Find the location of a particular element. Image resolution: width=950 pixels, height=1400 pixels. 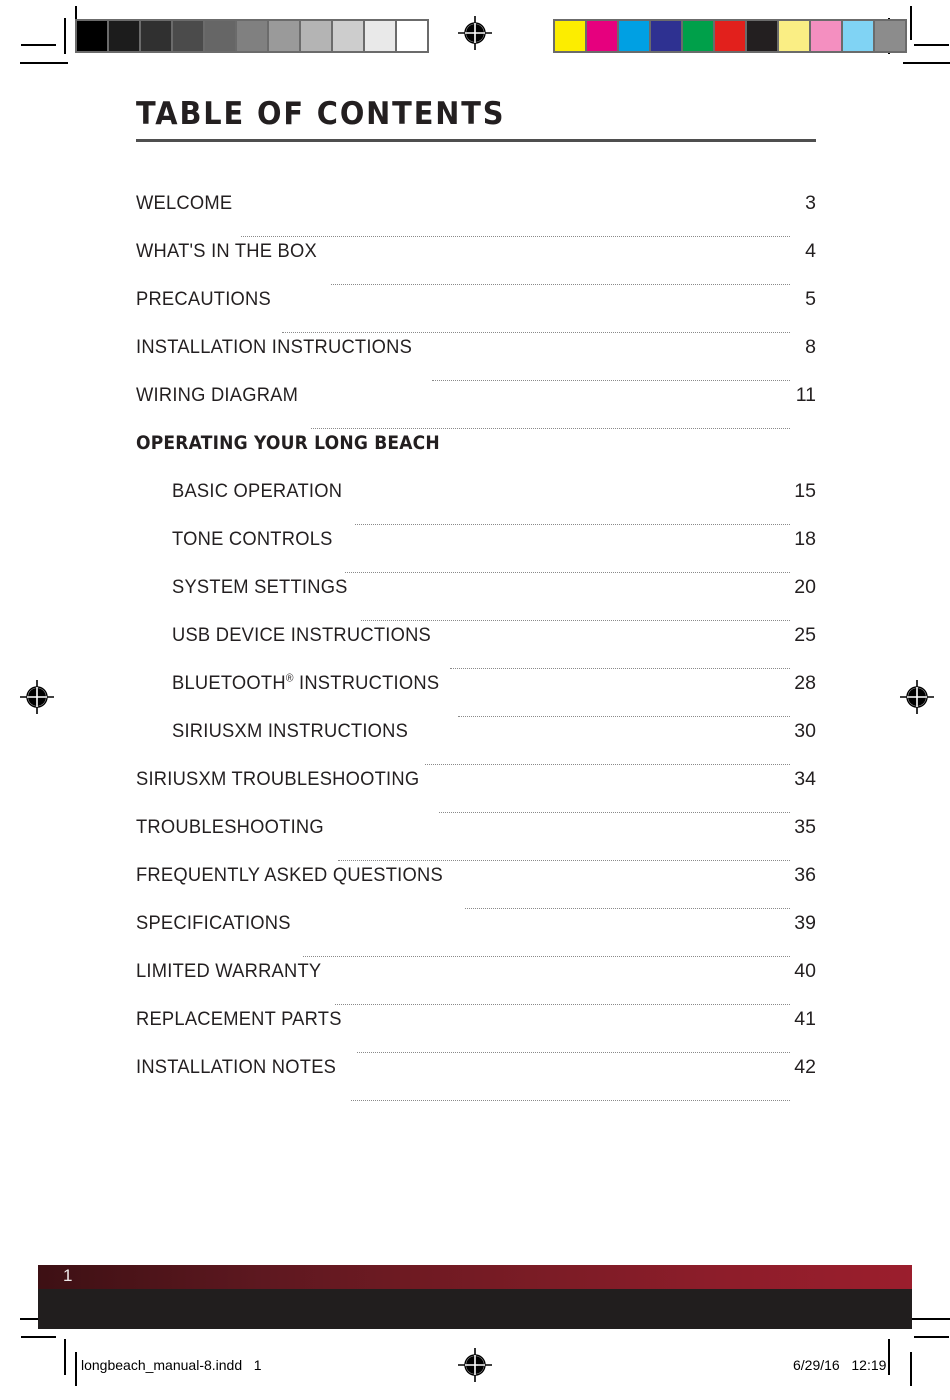

grayscale-calibration-bar is located at coordinates (252, 36).